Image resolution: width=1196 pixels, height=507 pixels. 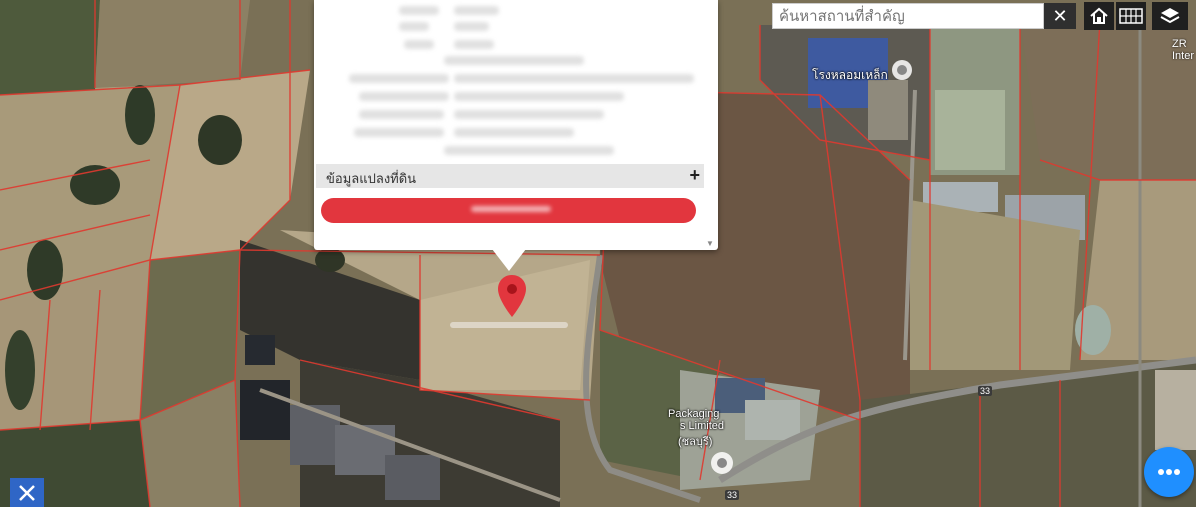 I want to click on search-clear-button: ✕, so click(x=1060, y=16).